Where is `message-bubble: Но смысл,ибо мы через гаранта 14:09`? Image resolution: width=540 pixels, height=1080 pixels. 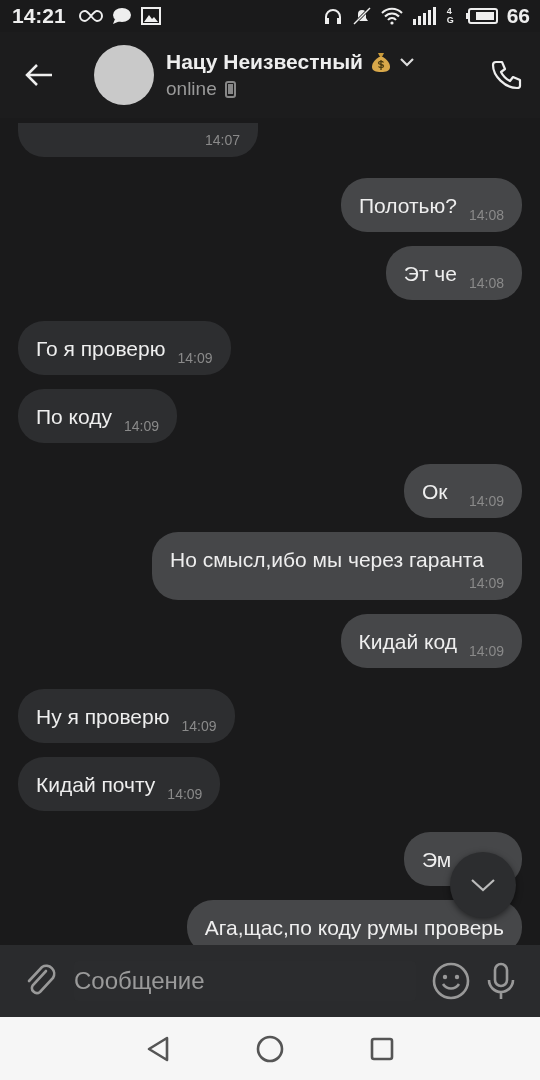
message-bubble: Но смысл,ибо мы через гаранта 14:09 is located at coordinates (337, 566).